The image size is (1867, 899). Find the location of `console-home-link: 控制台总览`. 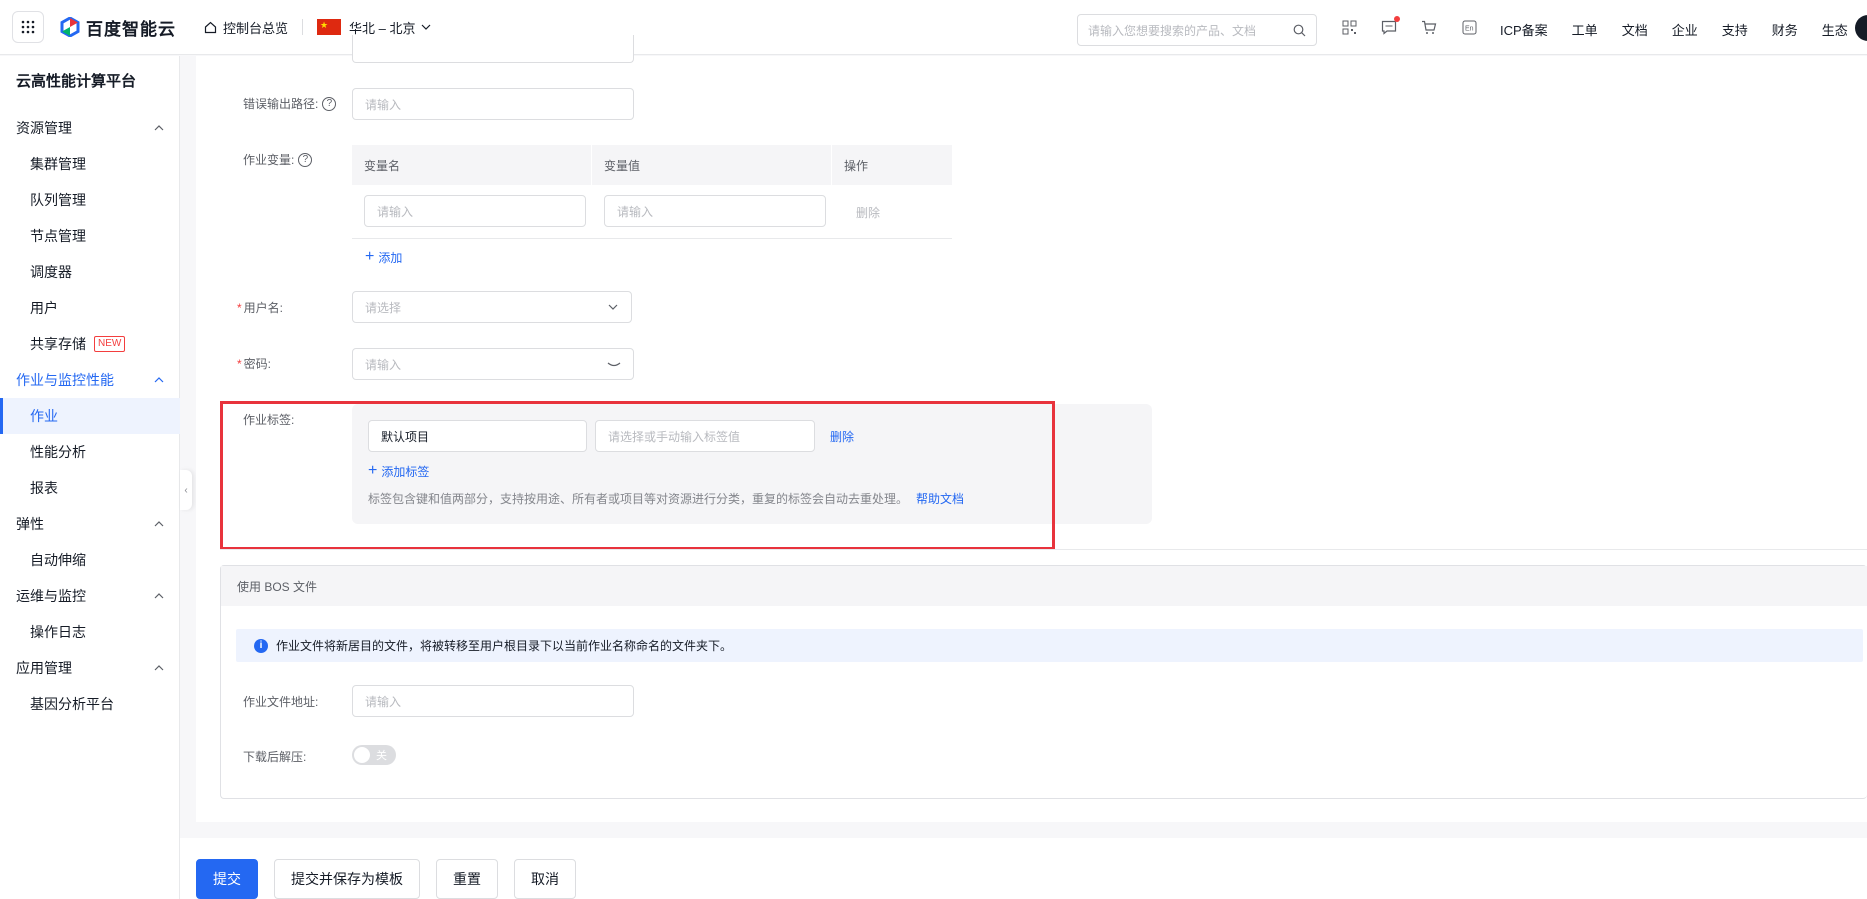

console-home-link: 控制台总览 is located at coordinates (246, 27).